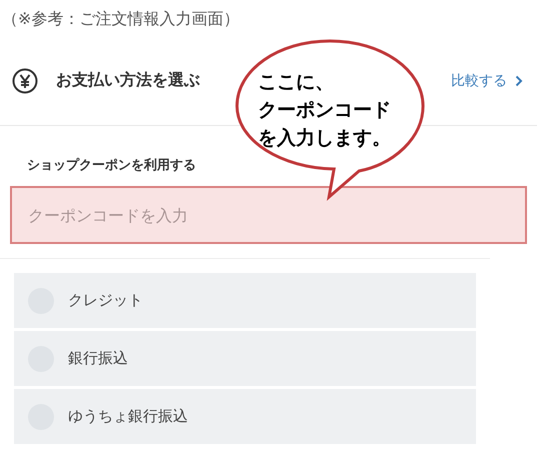  Describe the element at coordinates (324, 138) in the screenshot. I see `callout-line: を入力します。` at that location.